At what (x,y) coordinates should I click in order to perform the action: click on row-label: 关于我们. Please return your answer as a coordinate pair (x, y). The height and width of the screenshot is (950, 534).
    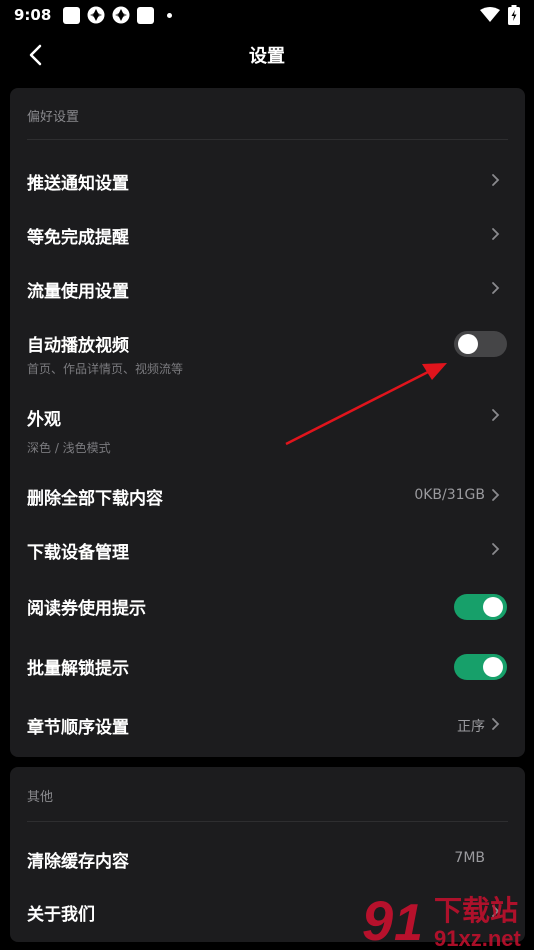
    Looking at the image, I should click on (61, 915).